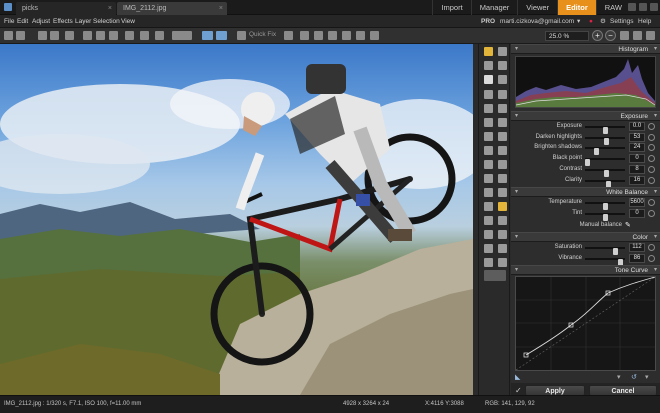  Describe the element at coordinates (144, 35) in the screenshot. I see `redo-icon` at that location.